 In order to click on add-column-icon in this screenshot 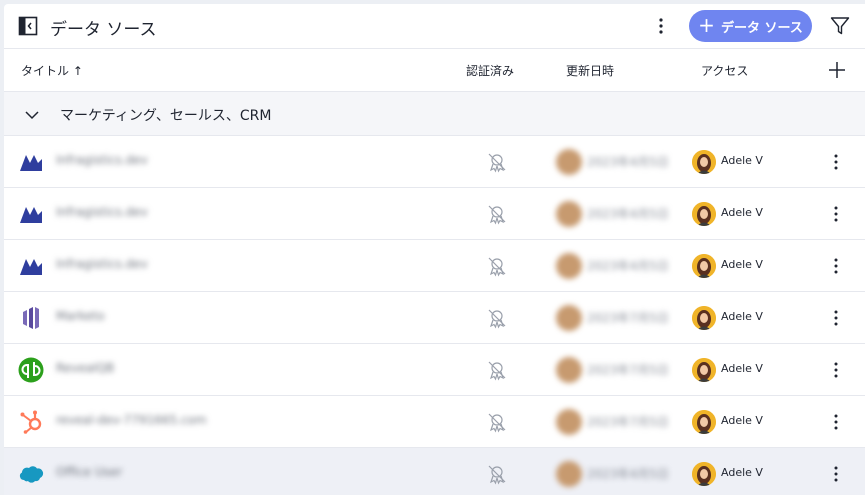, I will do `click(837, 70)`.